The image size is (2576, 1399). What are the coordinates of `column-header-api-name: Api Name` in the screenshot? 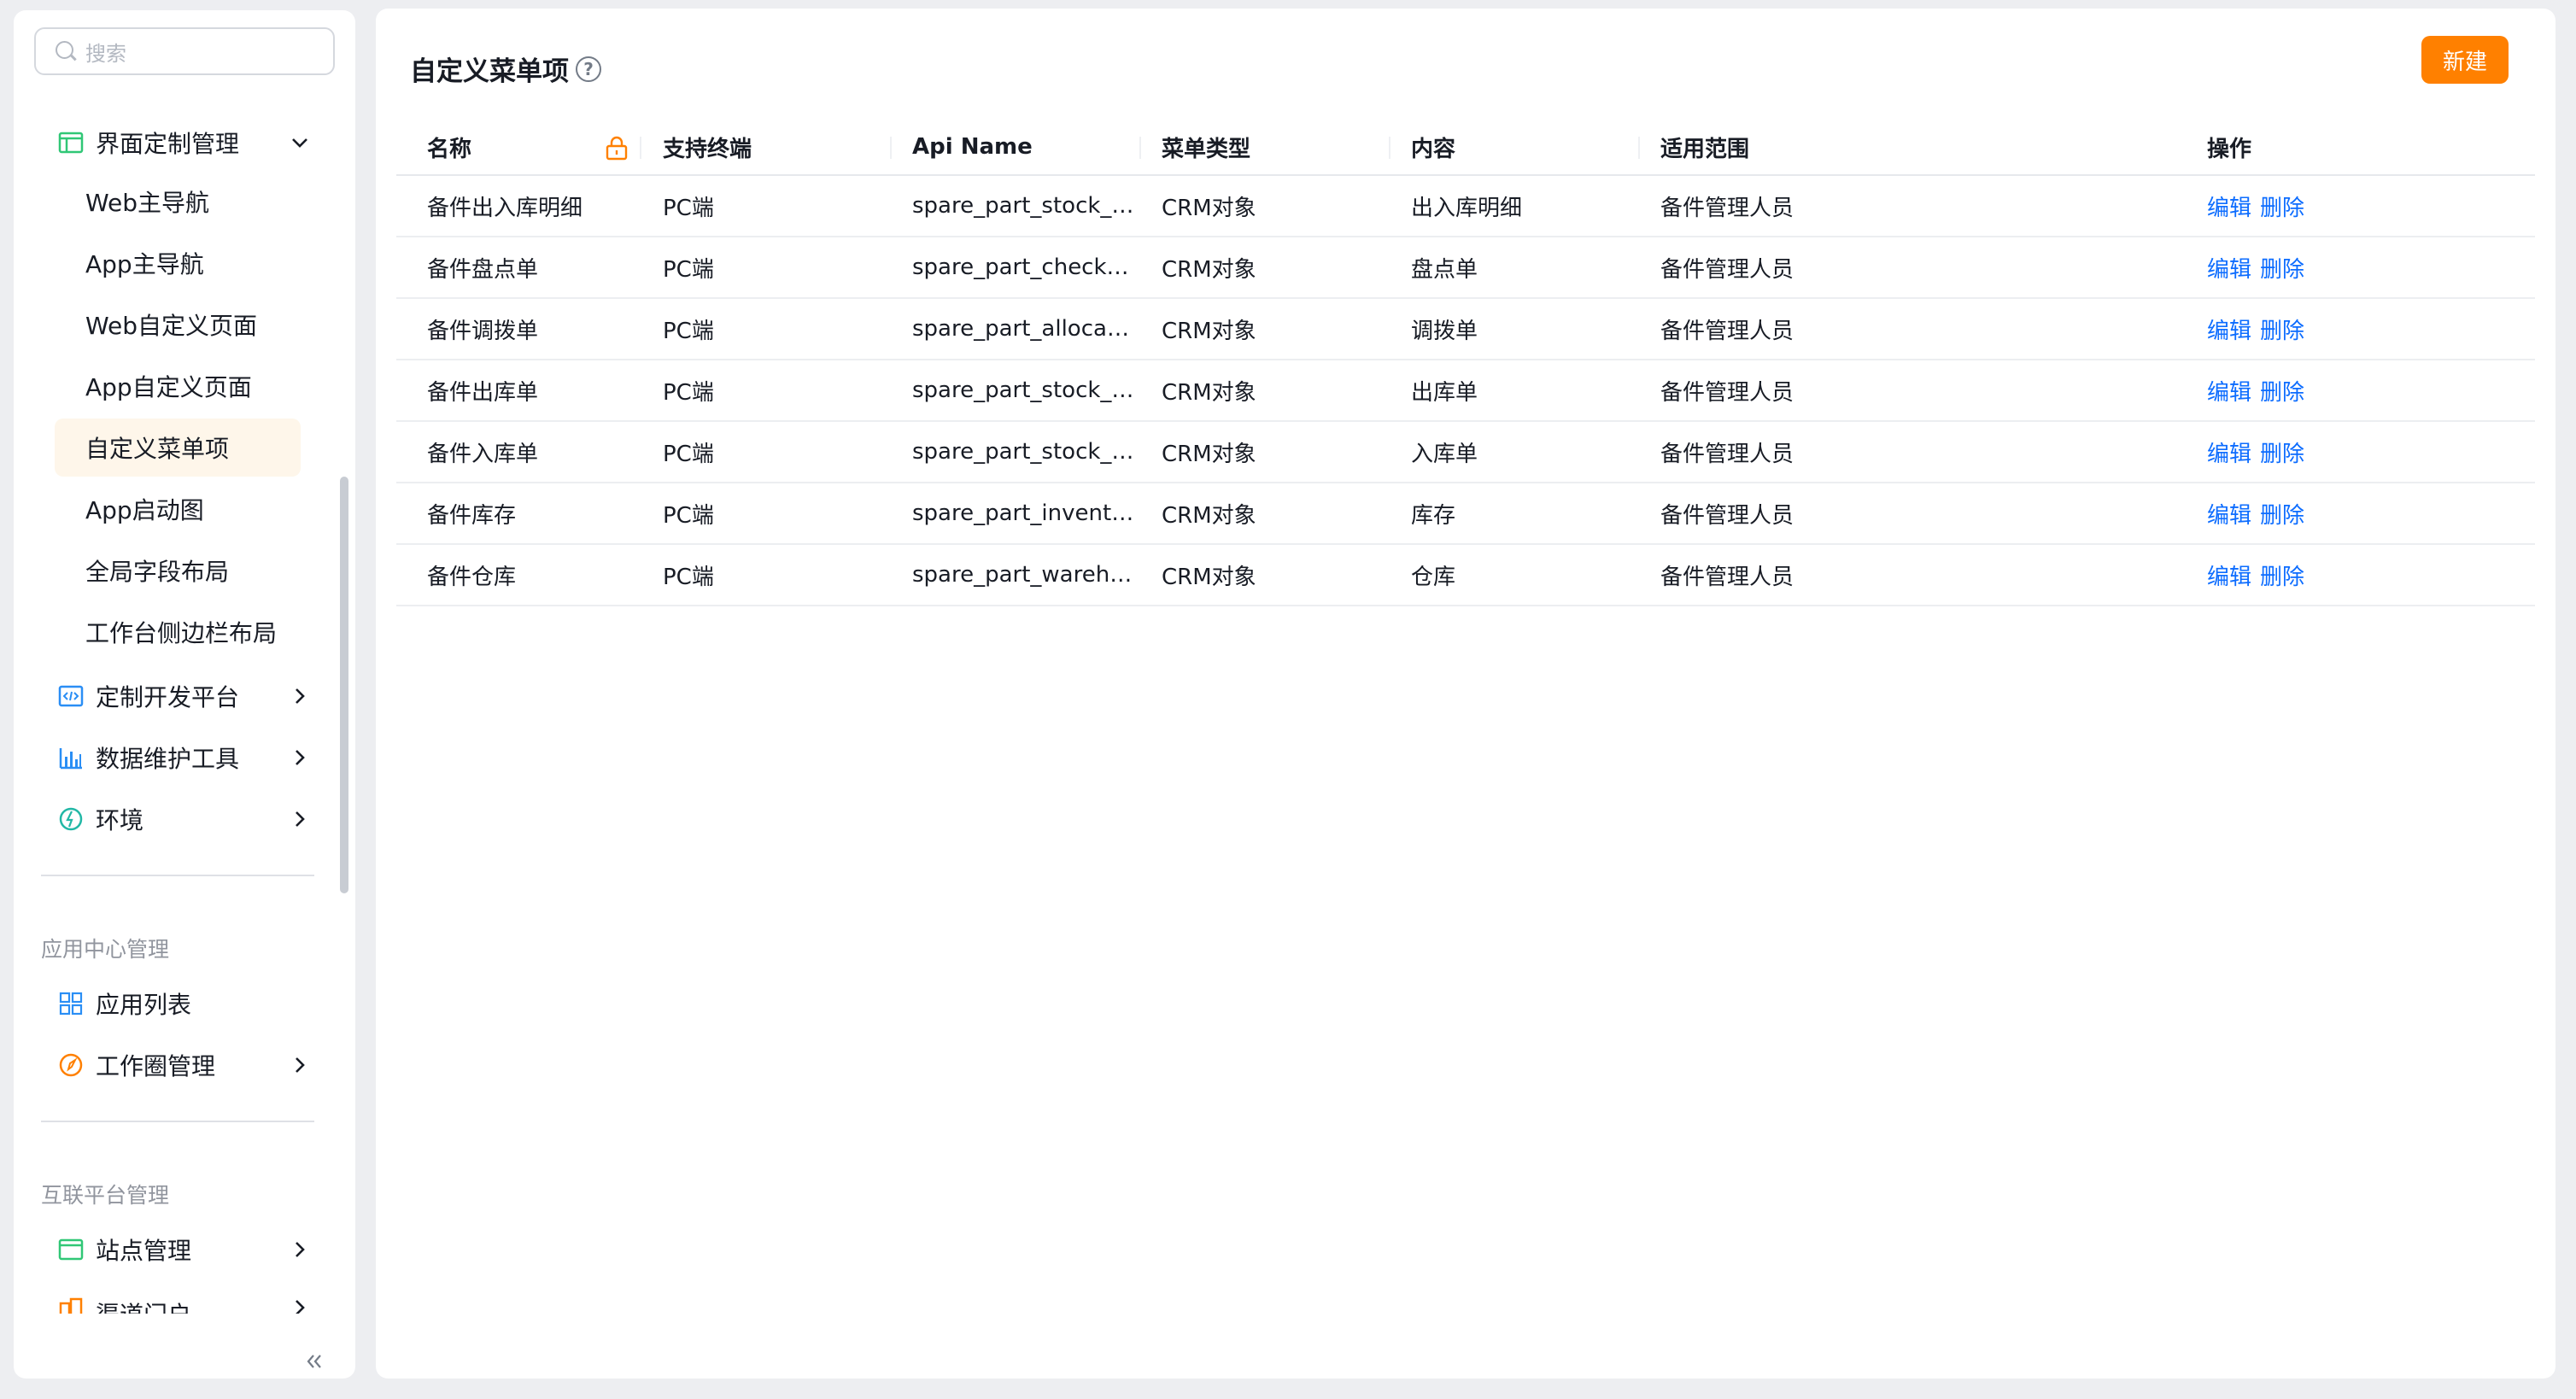 It's located at (972, 147).